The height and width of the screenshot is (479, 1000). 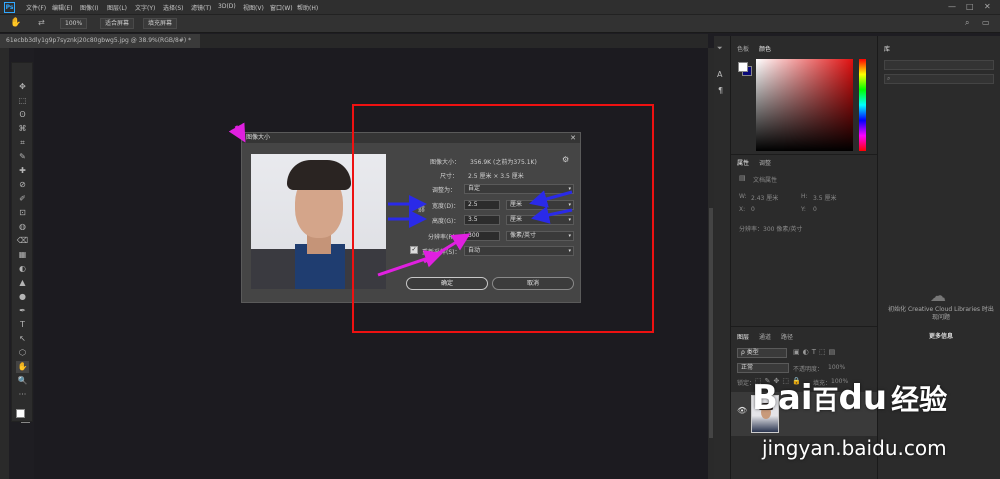 What do you see at coordinates (863, 398) in the screenshot?
I see `watermark-du: du` at bounding box center [863, 398].